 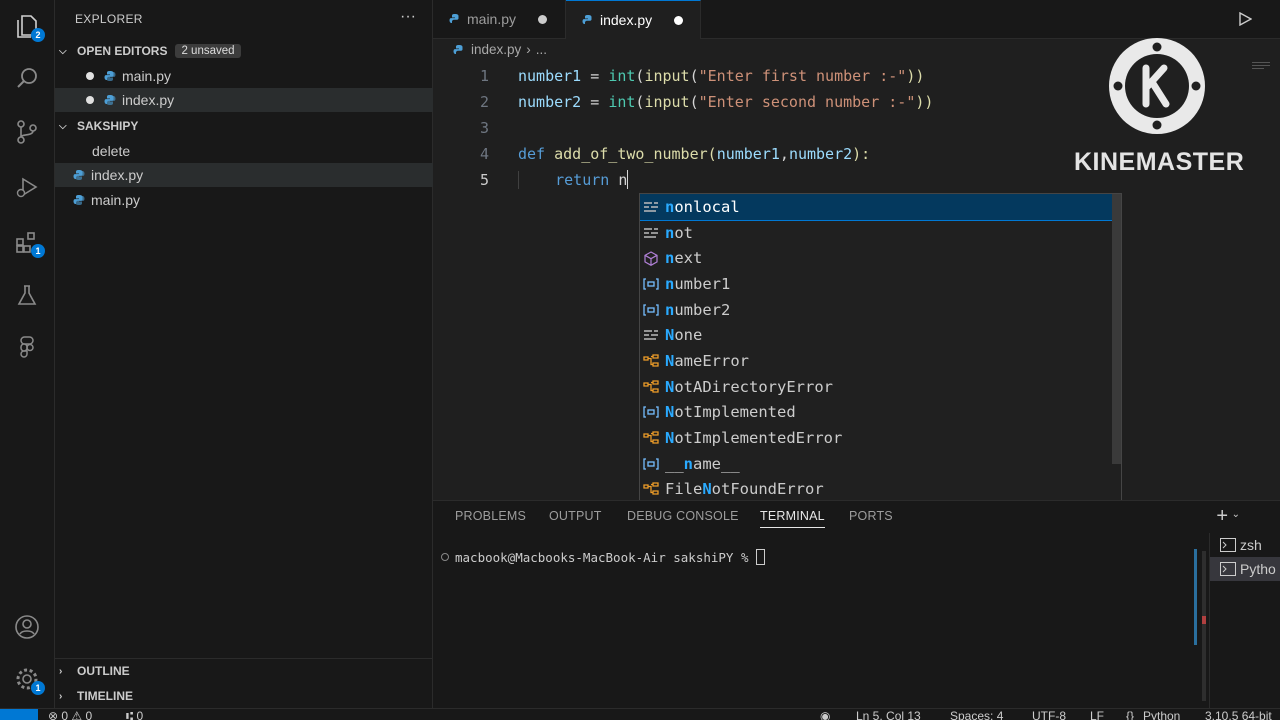 What do you see at coordinates (252, 200) in the screenshot?
I see `file-main-py: main.py` at bounding box center [252, 200].